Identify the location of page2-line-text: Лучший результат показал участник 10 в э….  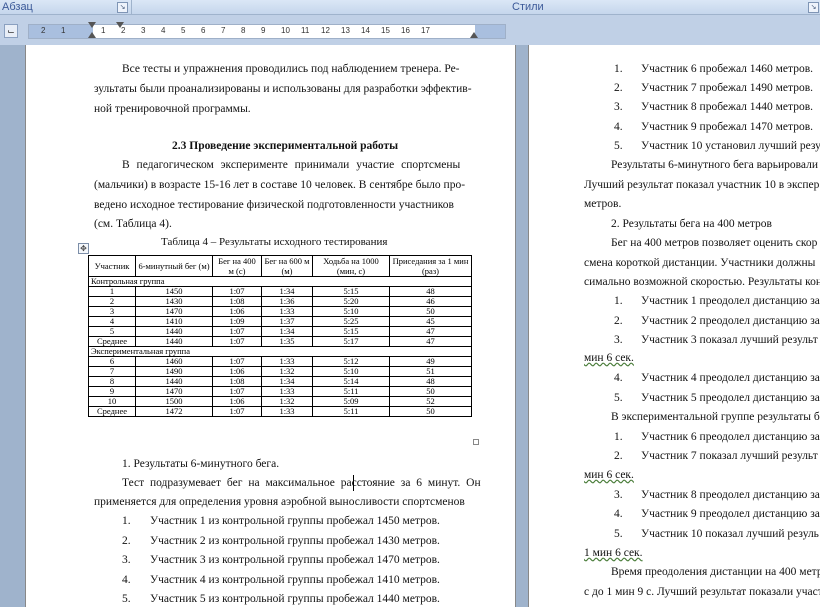
(702, 185).